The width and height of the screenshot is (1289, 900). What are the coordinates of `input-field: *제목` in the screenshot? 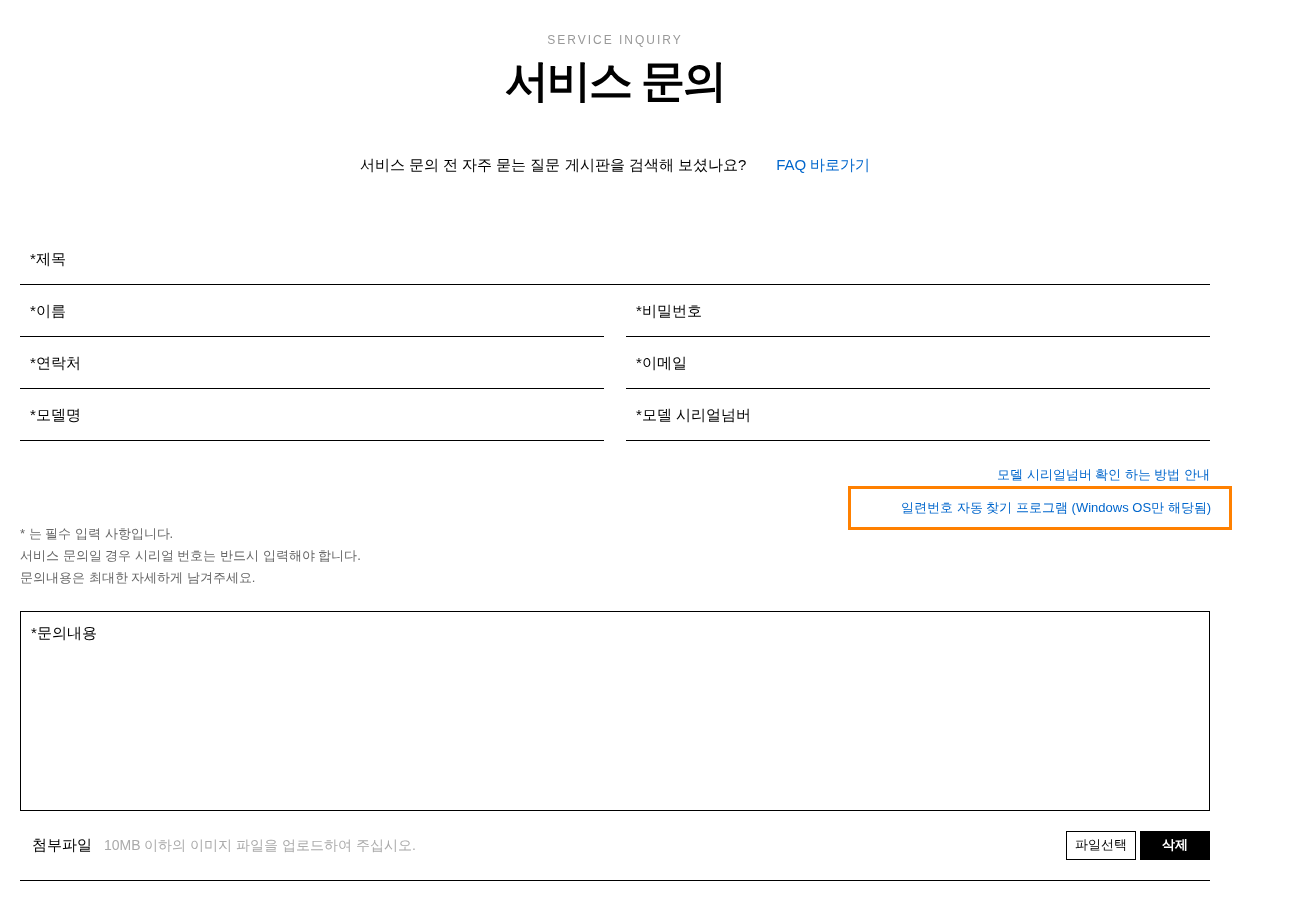 It's located at (615, 258).